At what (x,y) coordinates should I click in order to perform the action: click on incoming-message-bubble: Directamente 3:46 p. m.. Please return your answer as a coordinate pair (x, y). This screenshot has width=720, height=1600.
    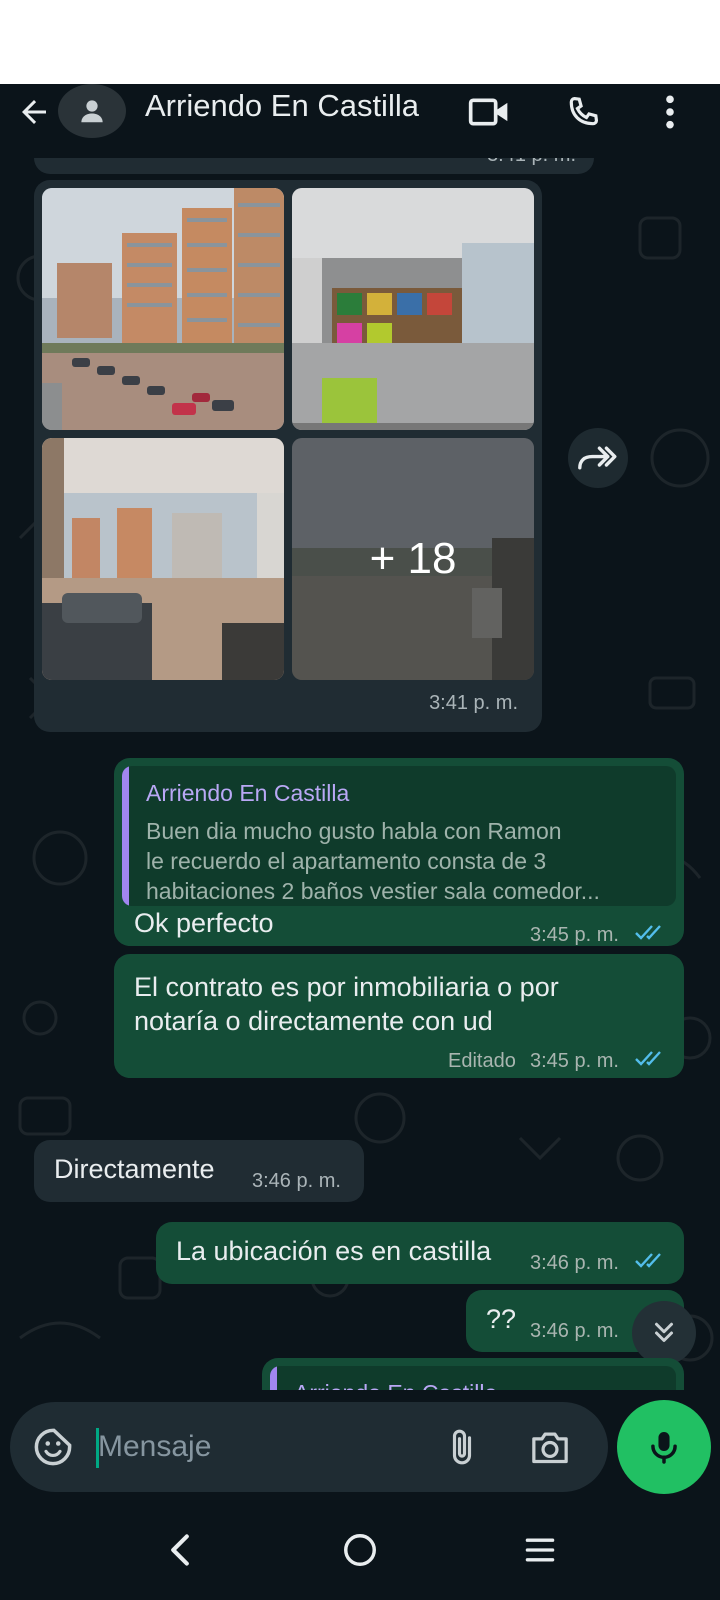
    Looking at the image, I should click on (199, 1171).